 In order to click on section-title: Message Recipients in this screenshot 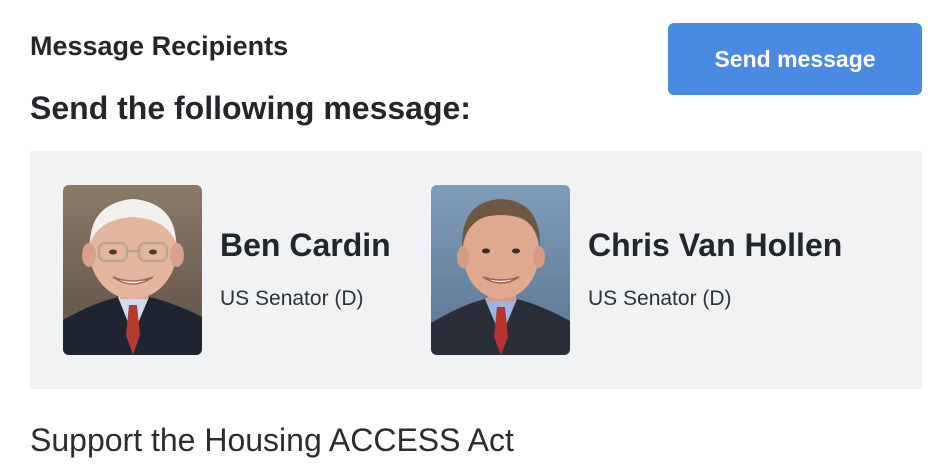, I will do `click(159, 46)`.